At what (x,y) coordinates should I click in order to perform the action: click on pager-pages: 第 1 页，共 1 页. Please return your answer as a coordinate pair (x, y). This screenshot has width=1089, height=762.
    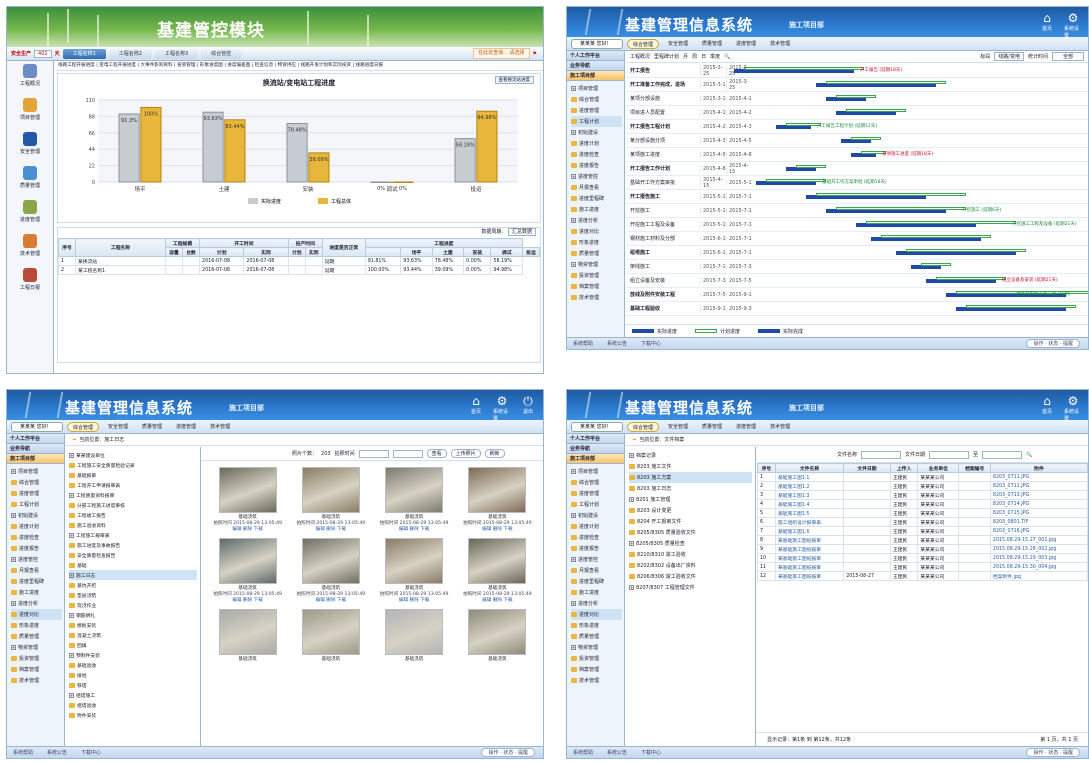
    Looking at the image, I should click on (1059, 739).